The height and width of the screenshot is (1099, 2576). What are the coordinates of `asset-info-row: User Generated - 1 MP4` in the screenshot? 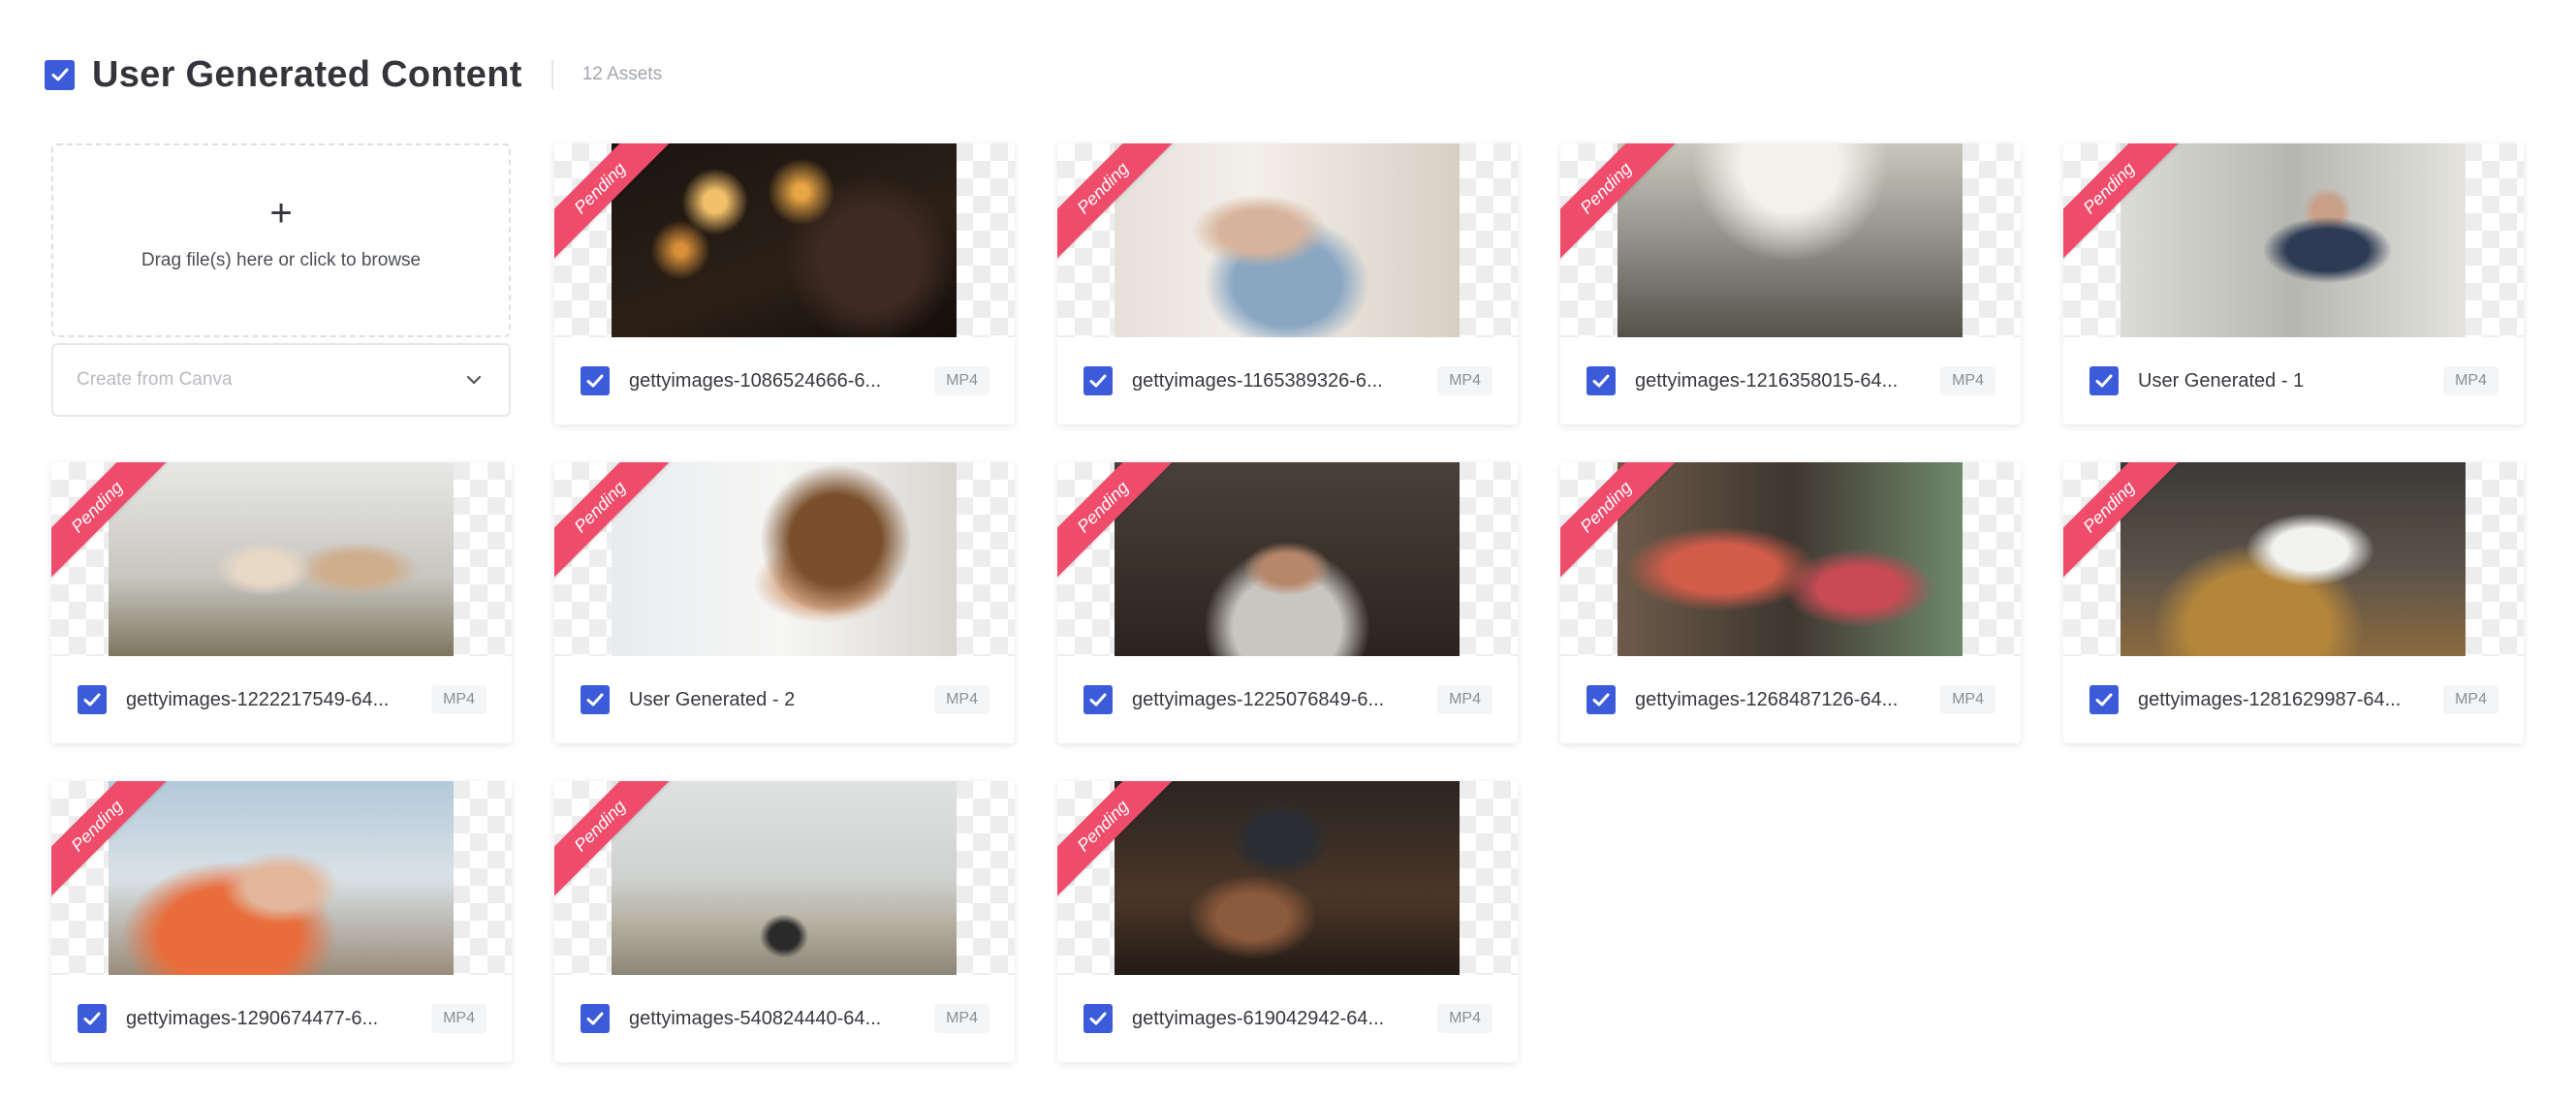 It's located at (2293, 380).